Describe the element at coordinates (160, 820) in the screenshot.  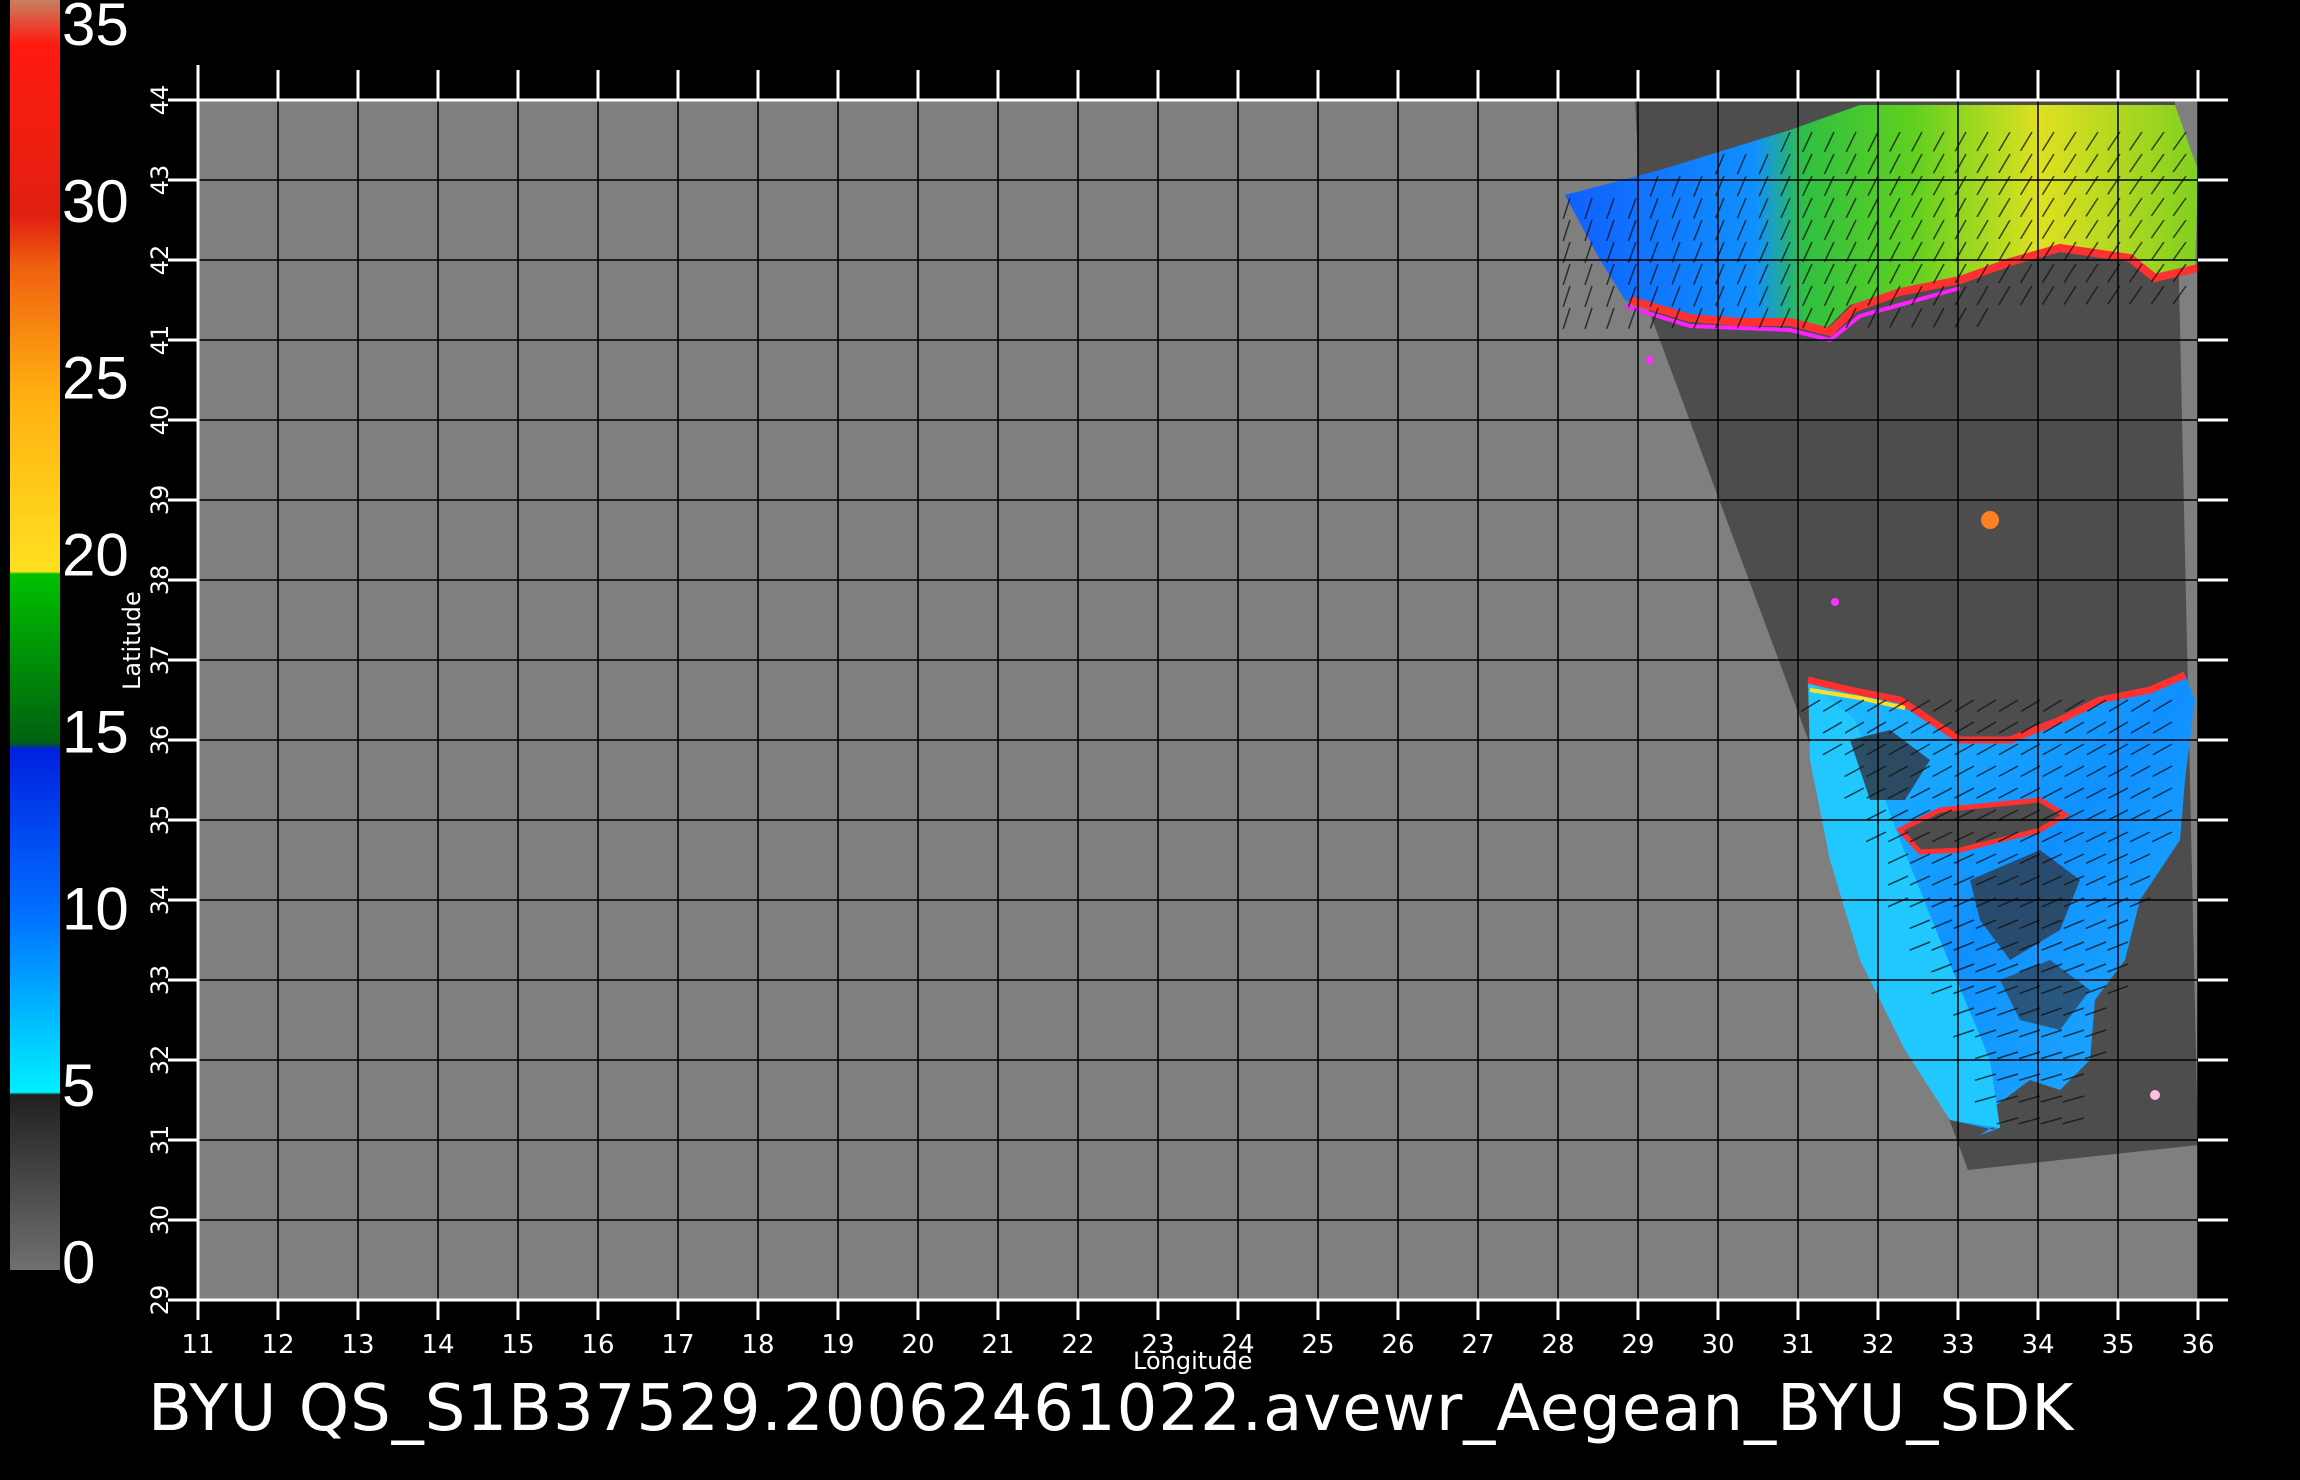
I see `y-tick-label: 35` at that location.